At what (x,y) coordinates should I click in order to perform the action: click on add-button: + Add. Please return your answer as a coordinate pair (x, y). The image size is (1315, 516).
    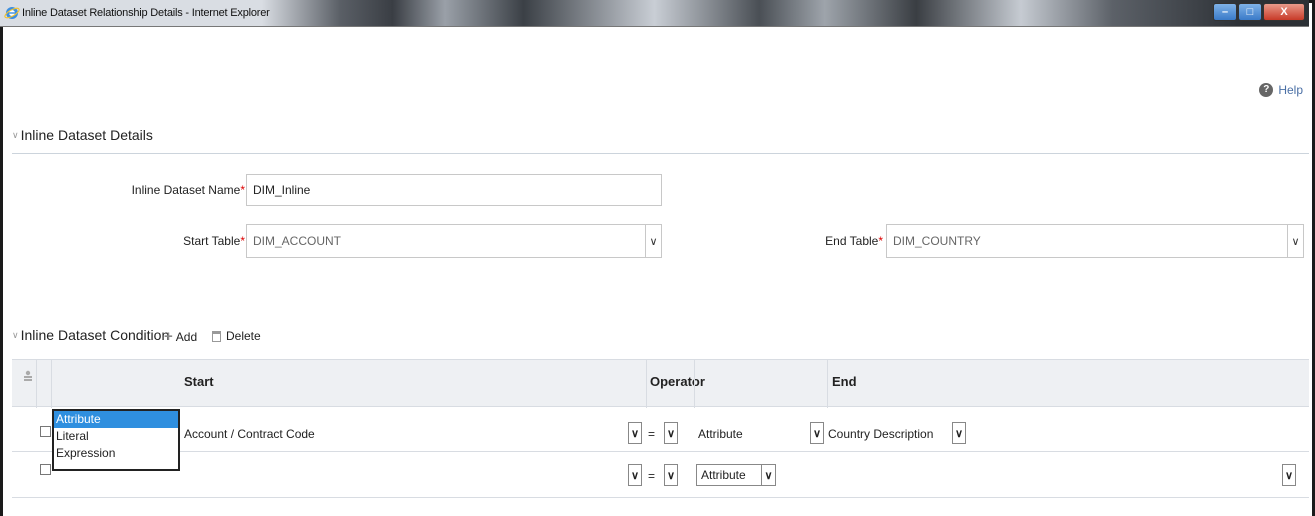
    Looking at the image, I should click on (180, 336).